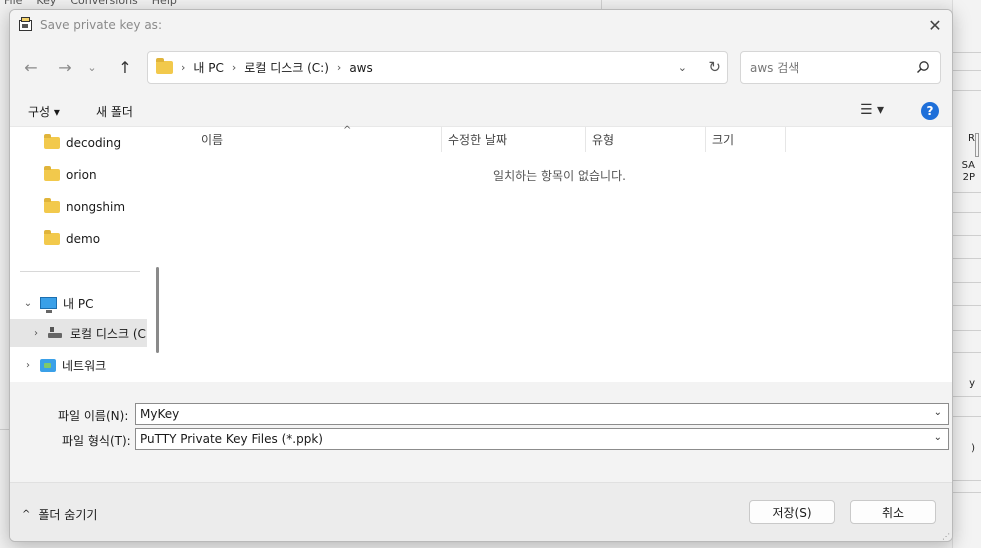  Describe the element at coordinates (872, 110) in the screenshot. I see `view-options-icon: ☰ ▾` at that location.